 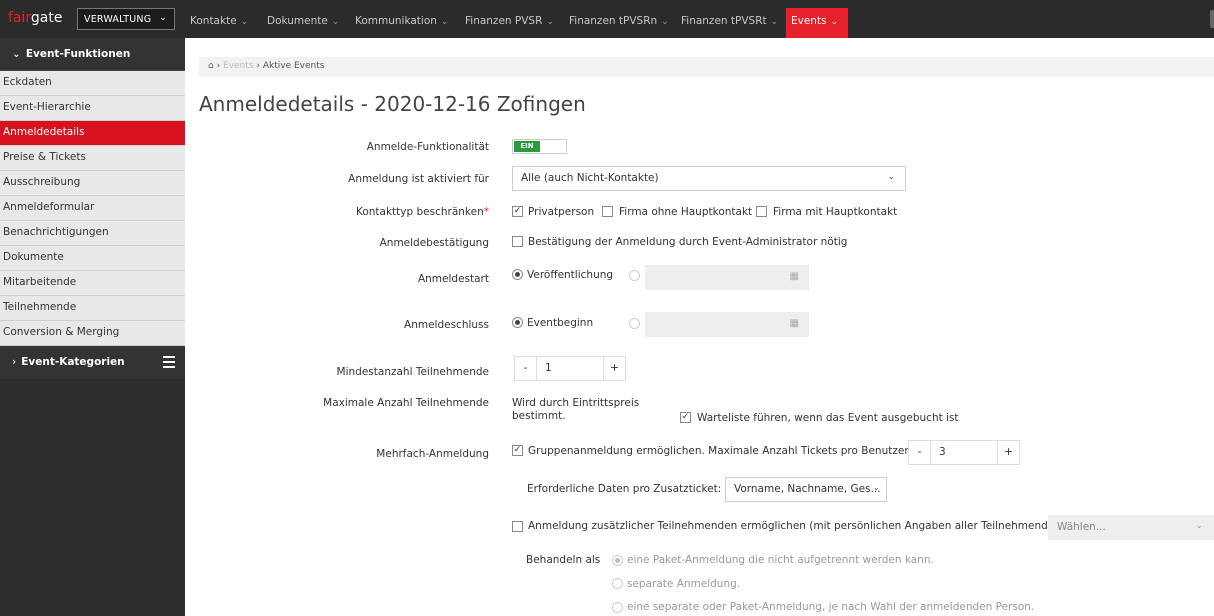 What do you see at coordinates (539, 416) in the screenshot?
I see `maximale-anzahl-text-line2: bestimmt.` at bounding box center [539, 416].